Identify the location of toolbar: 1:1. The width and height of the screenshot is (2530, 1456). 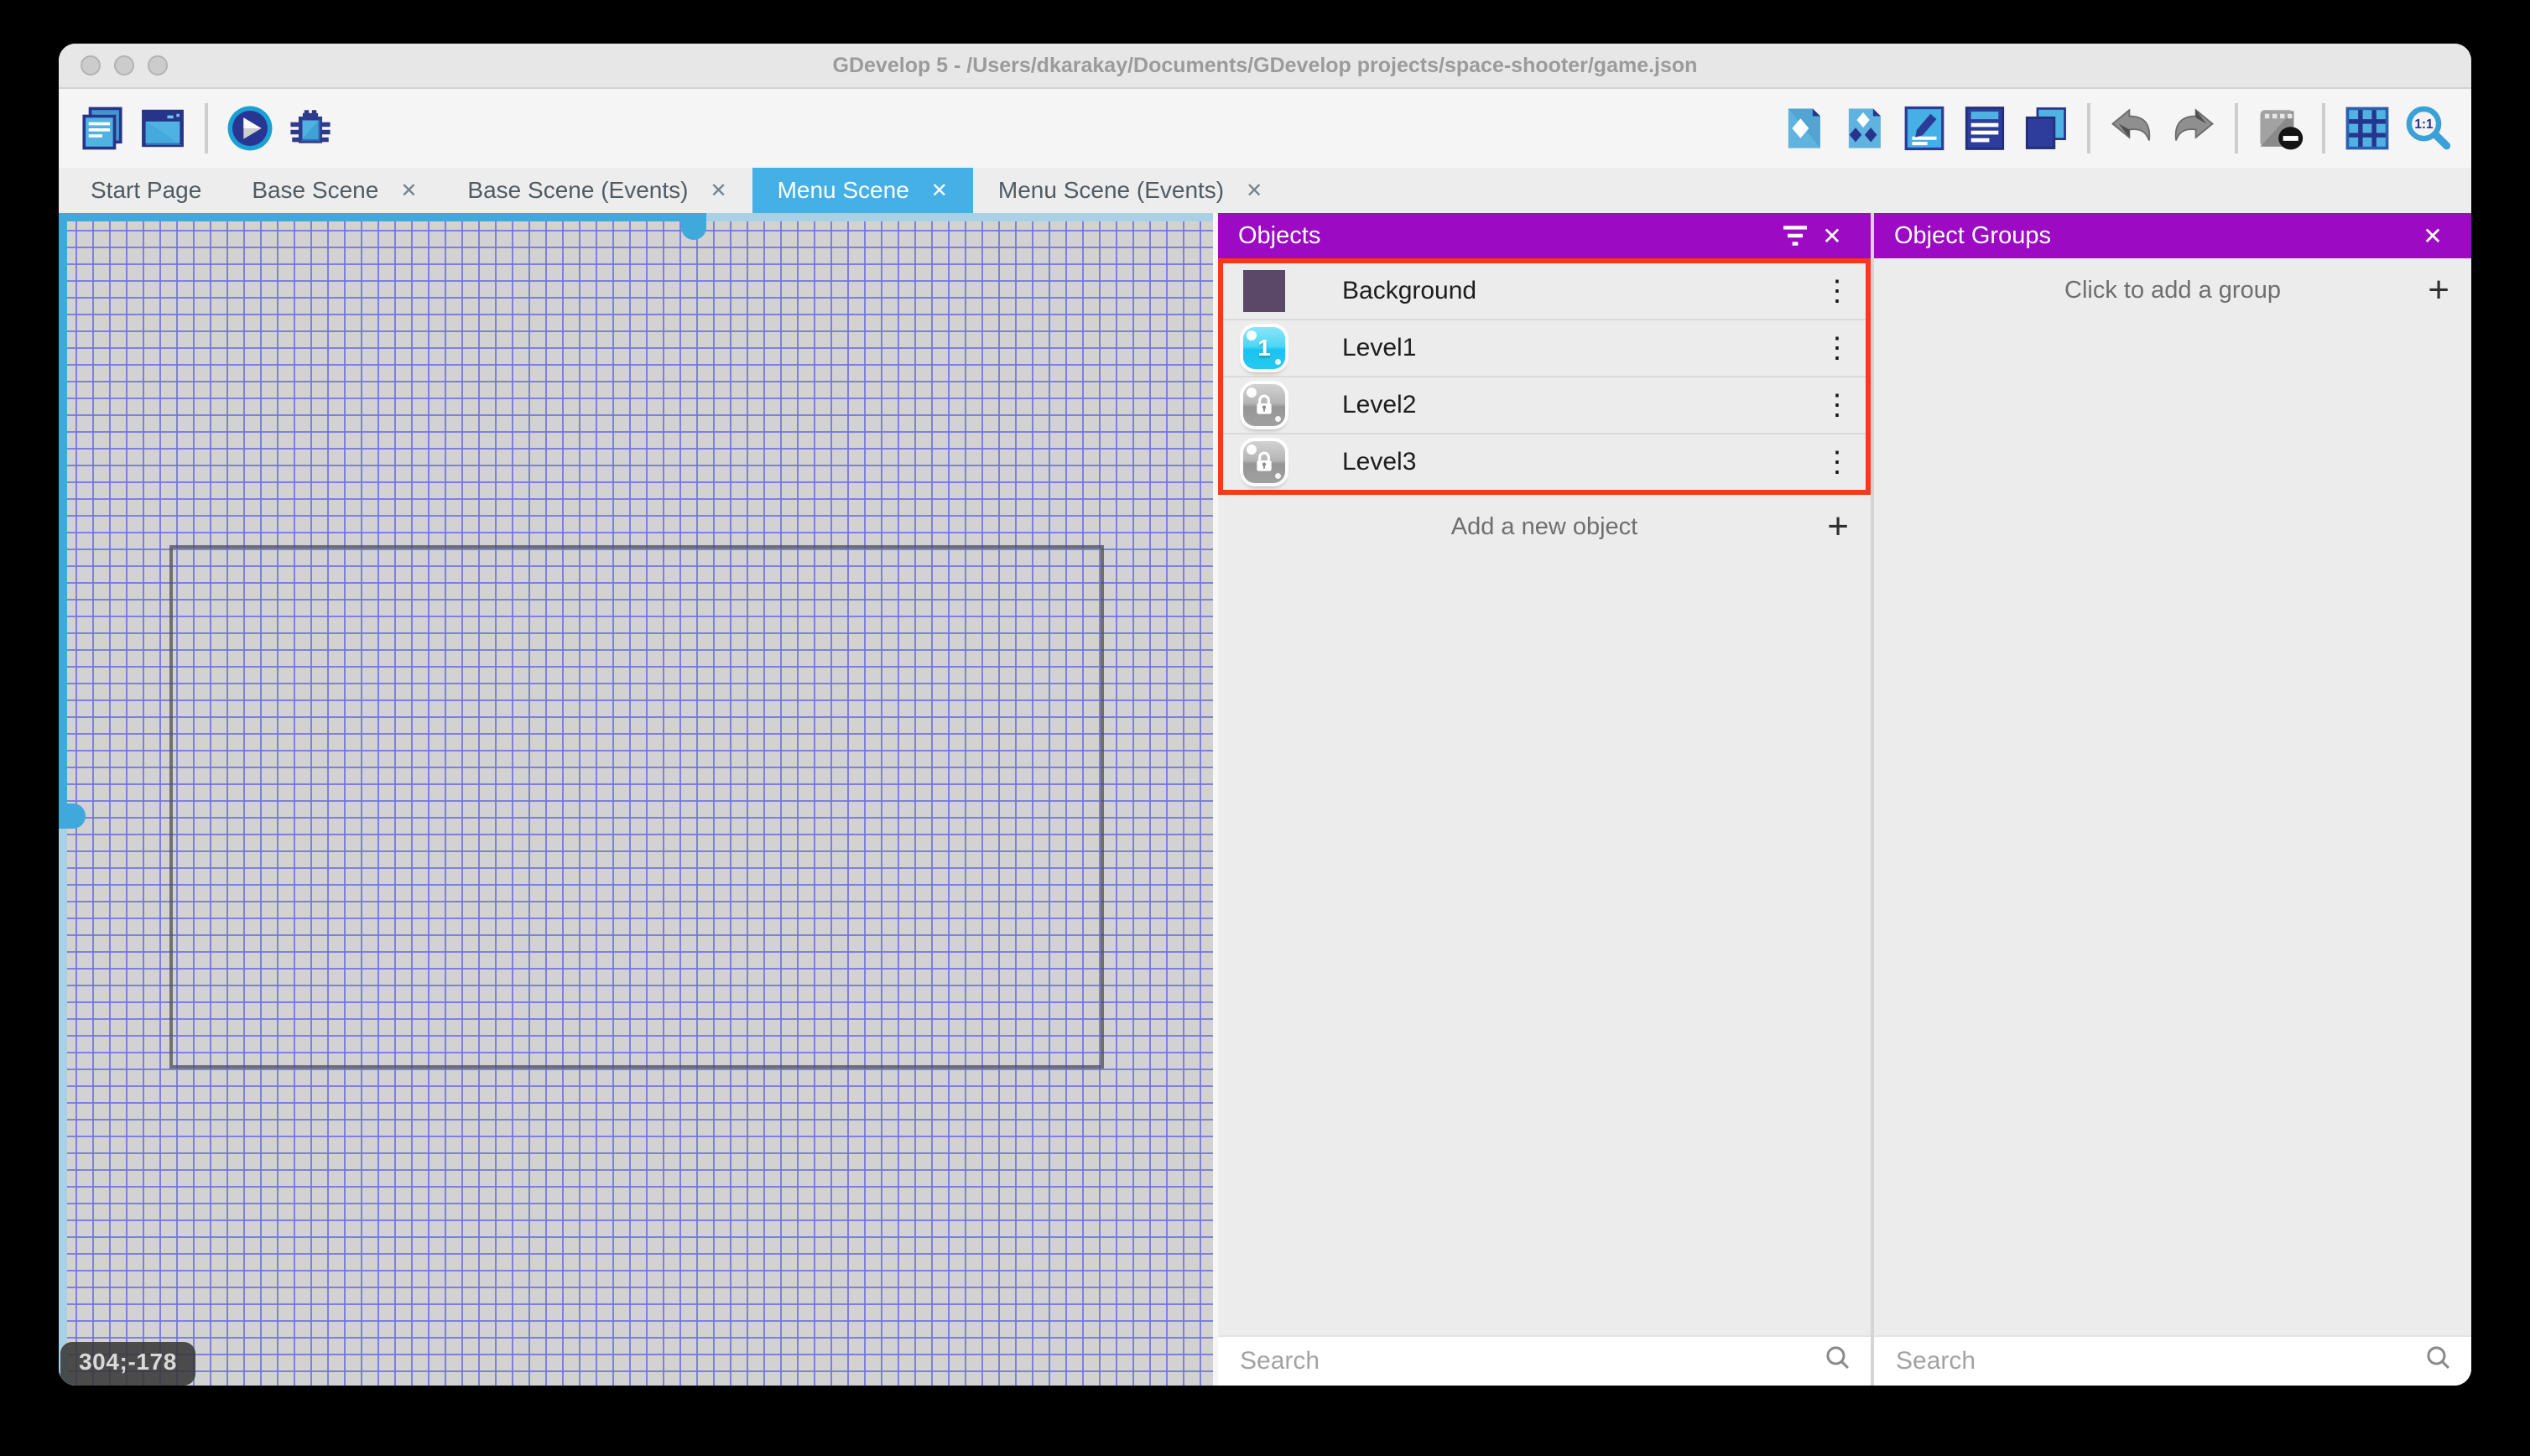
(1265, 128).